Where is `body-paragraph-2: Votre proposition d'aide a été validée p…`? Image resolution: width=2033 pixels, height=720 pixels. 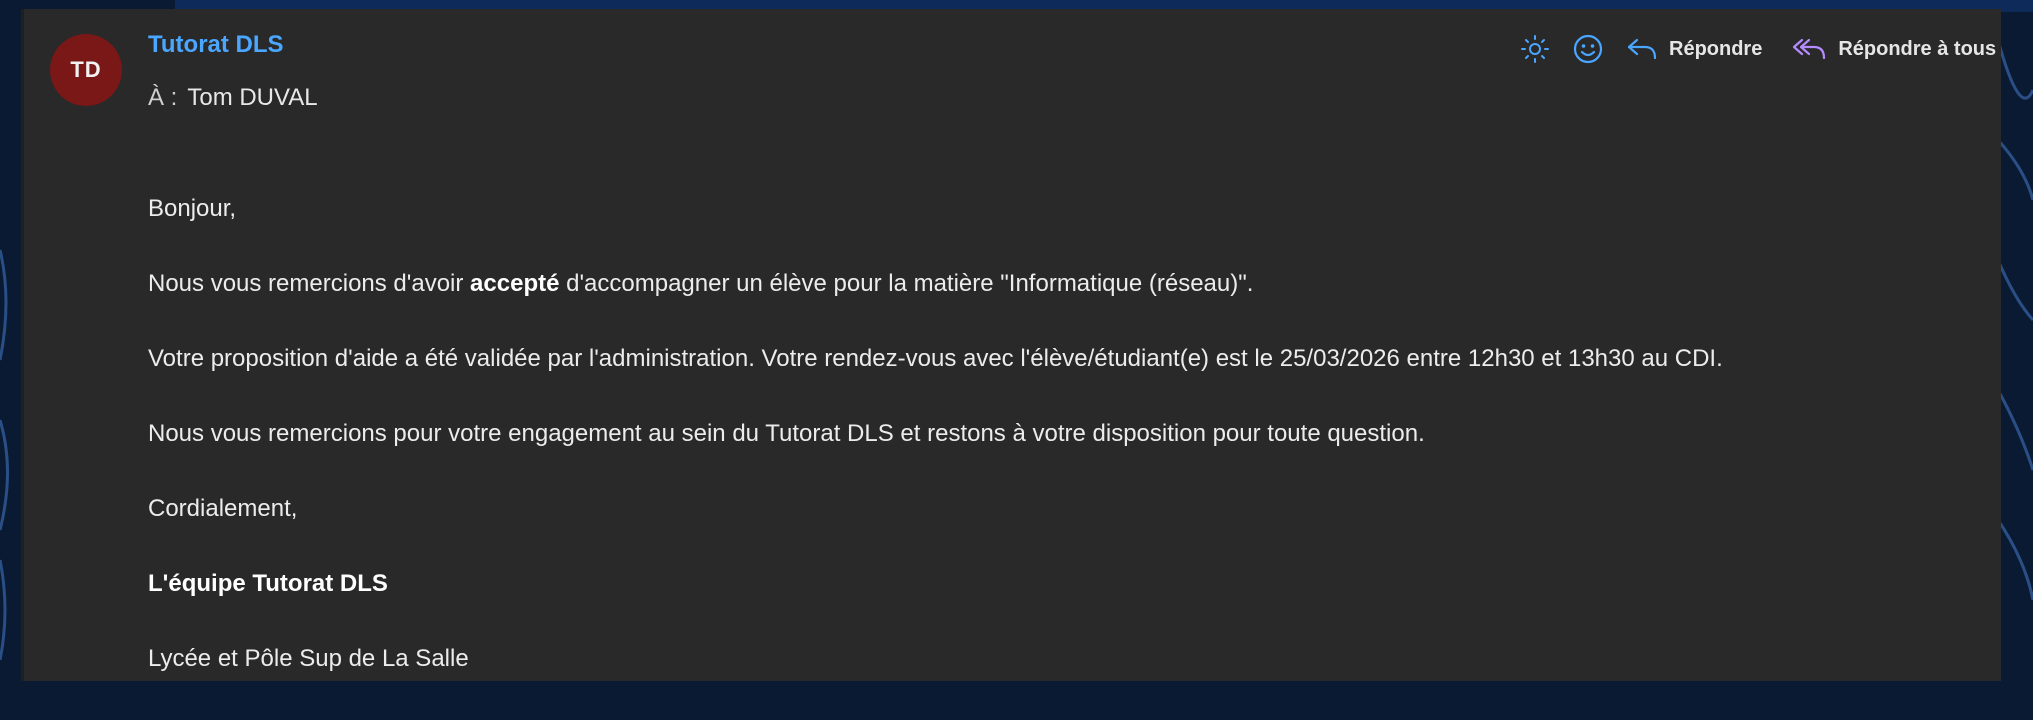 body-paragraph-2: Votre proposition d'aide a été validée p… is located at coordinates (935, 358).